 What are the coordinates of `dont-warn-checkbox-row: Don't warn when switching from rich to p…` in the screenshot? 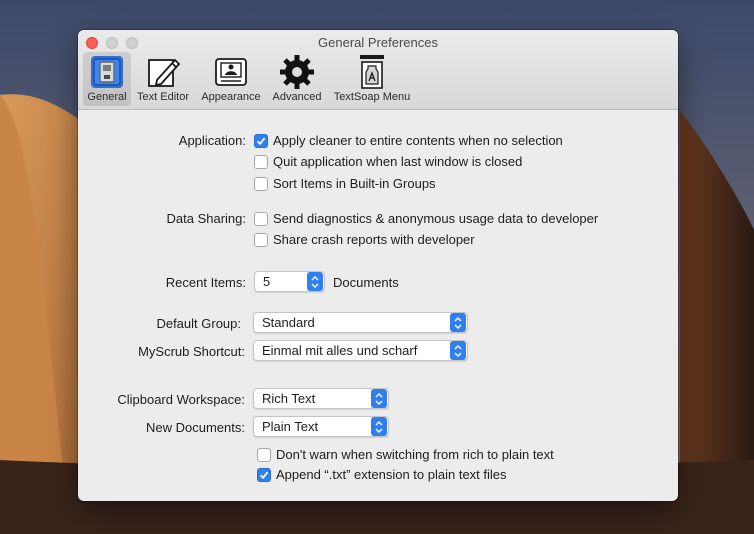 It's located at (405, 454).